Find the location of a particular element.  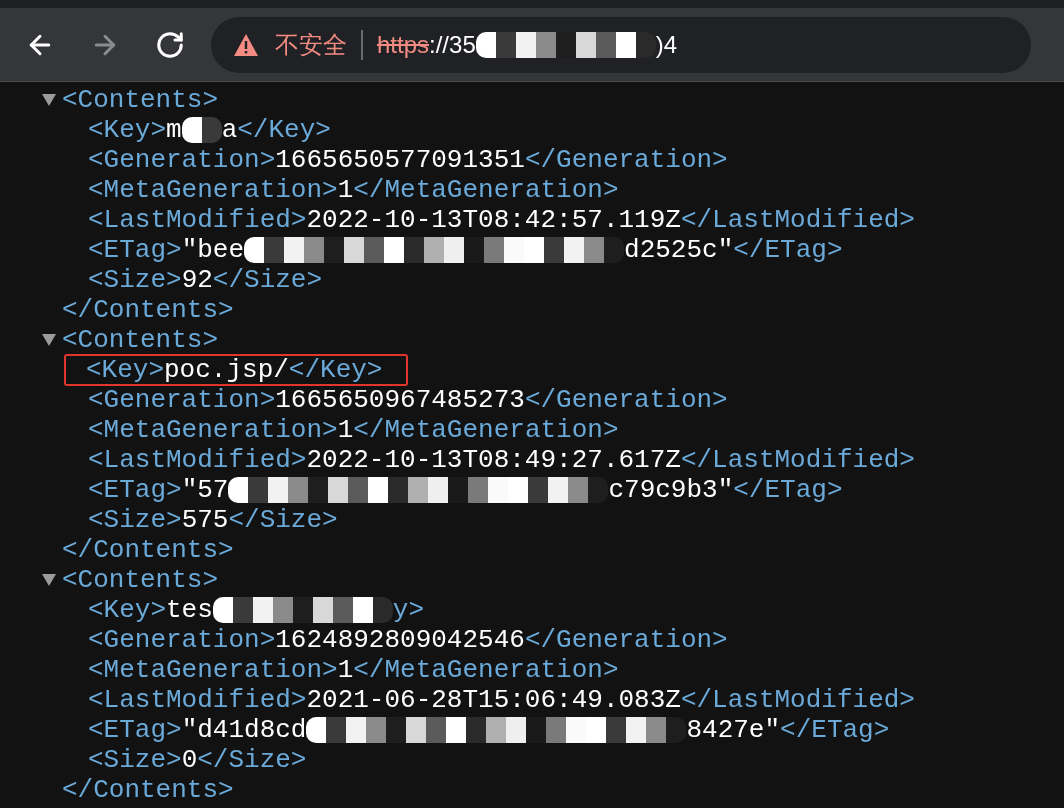

xml-value: poc.jsp/ is located at coordinates (226, 370).